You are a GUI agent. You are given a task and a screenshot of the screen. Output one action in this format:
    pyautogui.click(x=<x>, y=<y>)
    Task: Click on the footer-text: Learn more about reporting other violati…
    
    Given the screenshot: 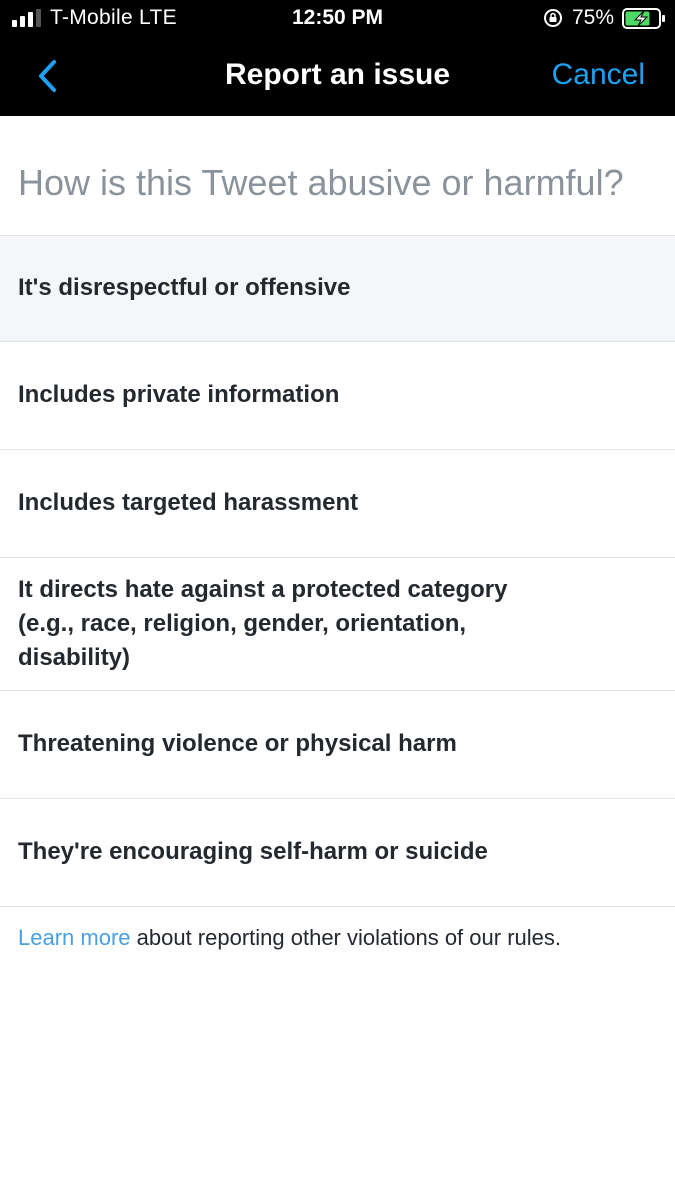 What is the action you would take?
    pyautogui.click(x=289, y=938)
    